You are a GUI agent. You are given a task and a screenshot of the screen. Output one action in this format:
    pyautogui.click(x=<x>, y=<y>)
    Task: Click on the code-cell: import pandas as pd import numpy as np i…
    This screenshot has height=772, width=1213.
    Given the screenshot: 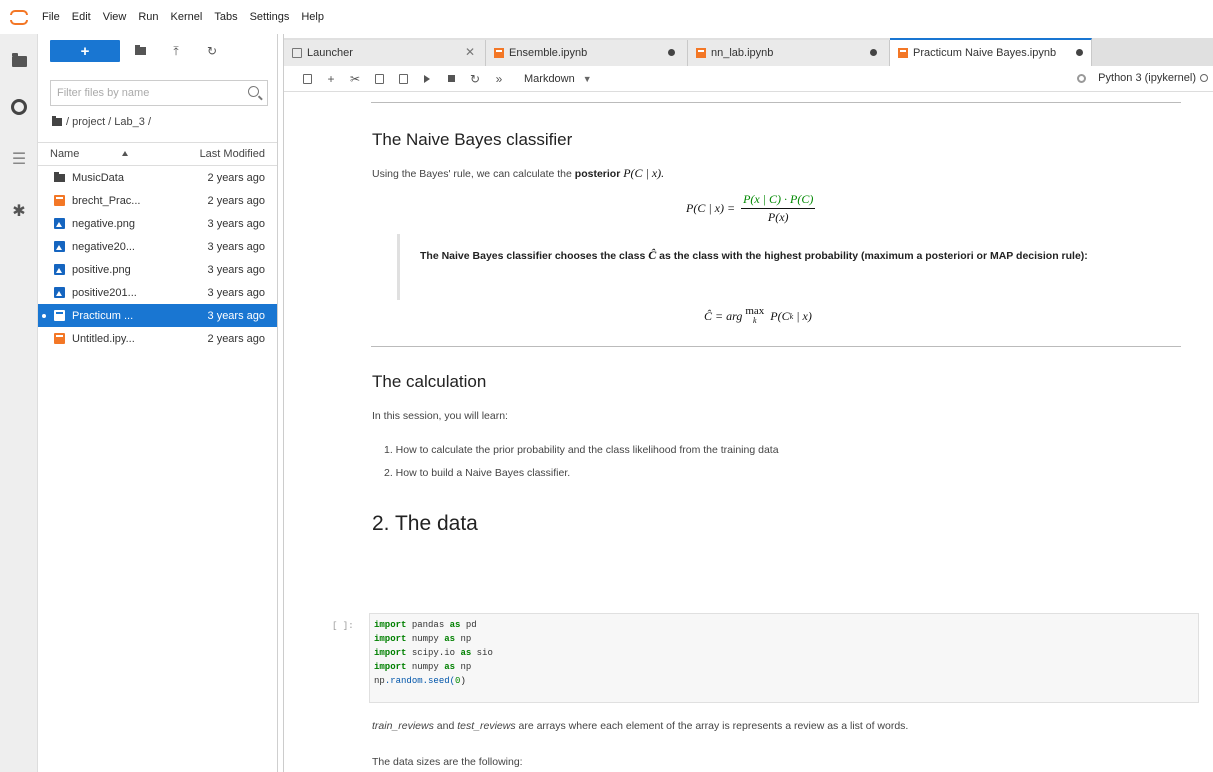 What is the action you would take?
    pyautogui.click(x=784, y=658)
    